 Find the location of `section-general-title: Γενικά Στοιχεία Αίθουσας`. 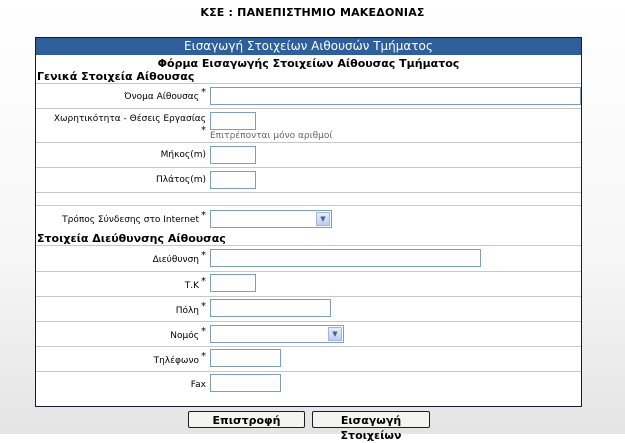

section-general-title: Γενικά Στοιχεία Αίθουσας is located at coordinates (116, 76).